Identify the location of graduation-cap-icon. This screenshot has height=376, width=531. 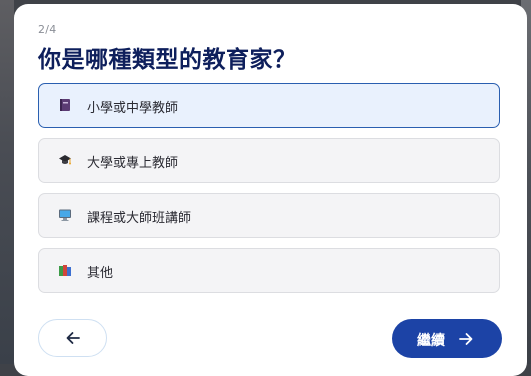
(65, 160).